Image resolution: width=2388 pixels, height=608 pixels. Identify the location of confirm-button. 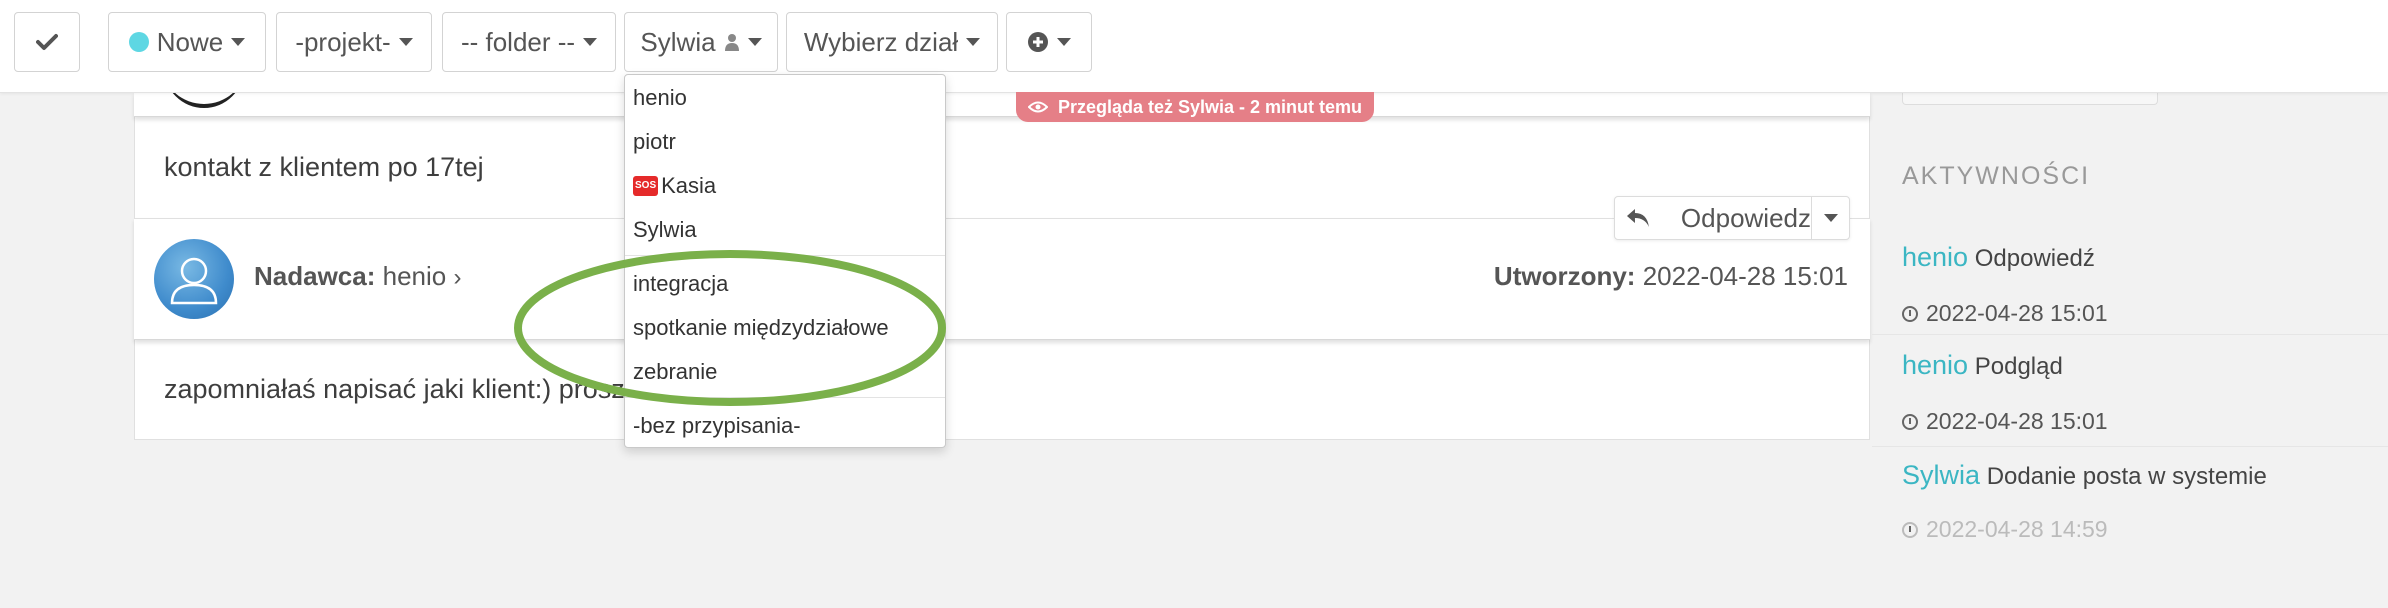
(47, 42).